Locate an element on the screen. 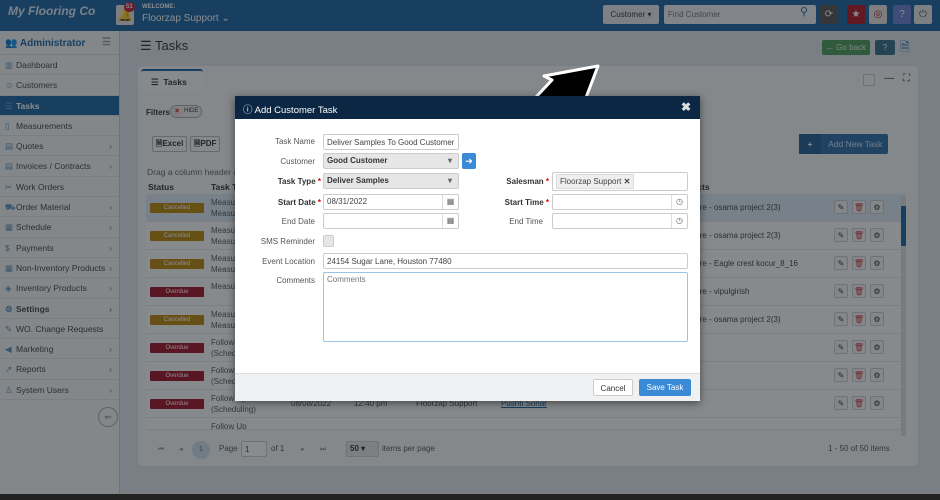 Image resolution: width=940 pixels, height=500 pixels. go-to-customer-button: ➜ is located at coordinates (469, 161).